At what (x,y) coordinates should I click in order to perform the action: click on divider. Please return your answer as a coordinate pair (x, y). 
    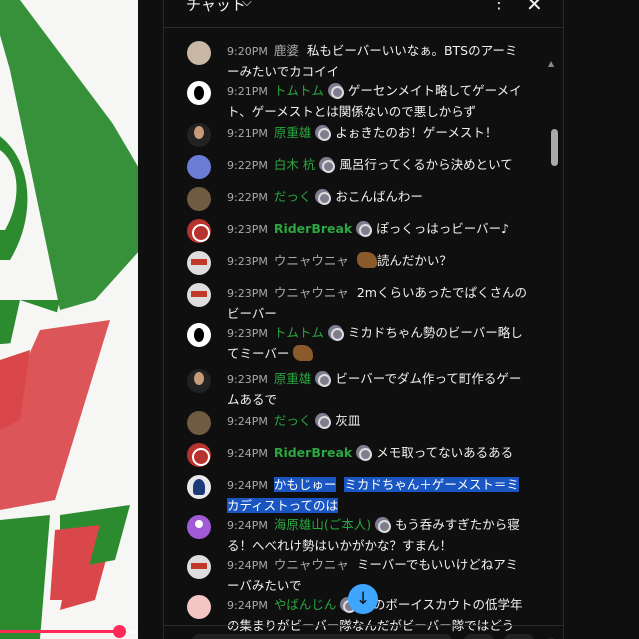
    Looking at the image, I should click on (150, 319).